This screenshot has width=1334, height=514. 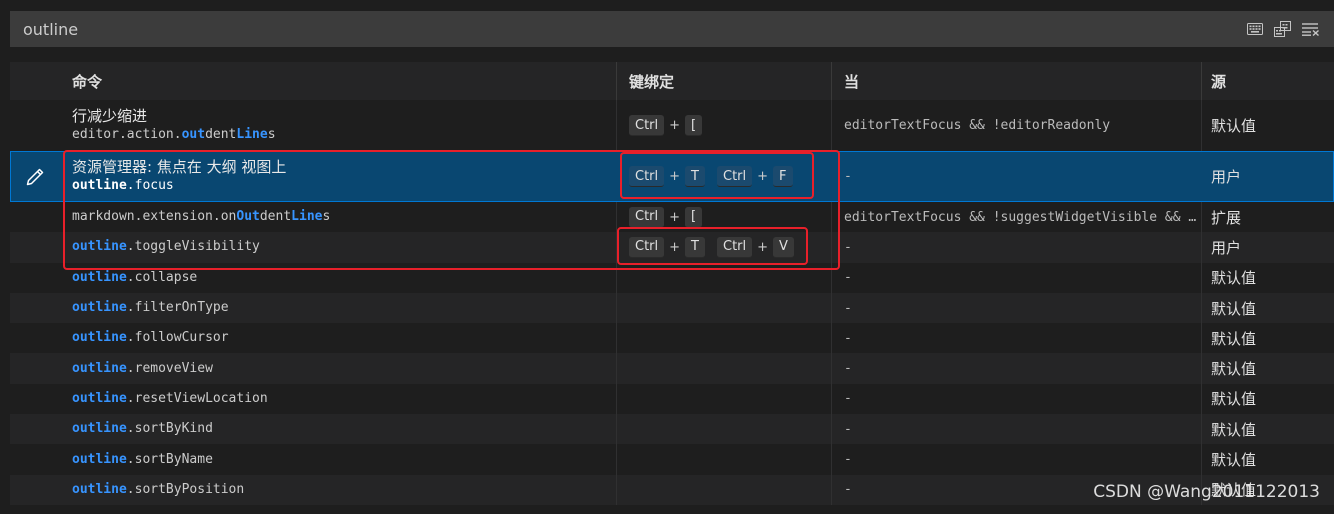 What do you see at coordinates (344, 278) in the screenshot?
I see `command-id: outline.collapse` at bounding box center [344, 278].